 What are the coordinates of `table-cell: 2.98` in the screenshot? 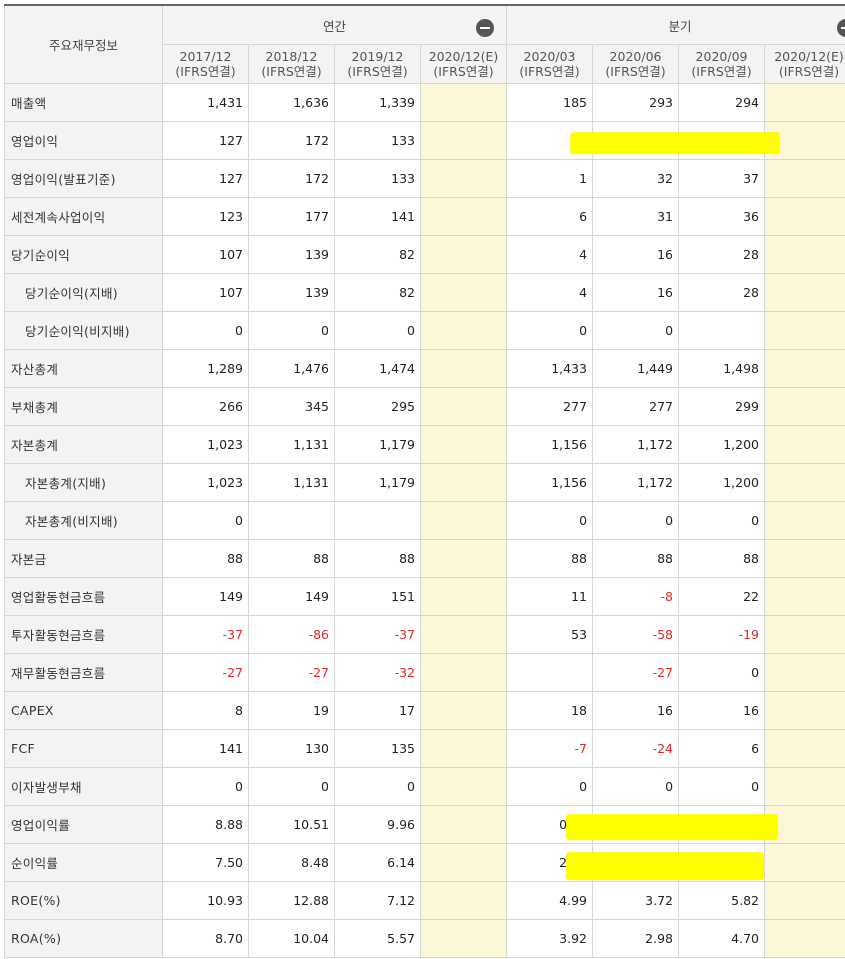 It's located at (636, 938).